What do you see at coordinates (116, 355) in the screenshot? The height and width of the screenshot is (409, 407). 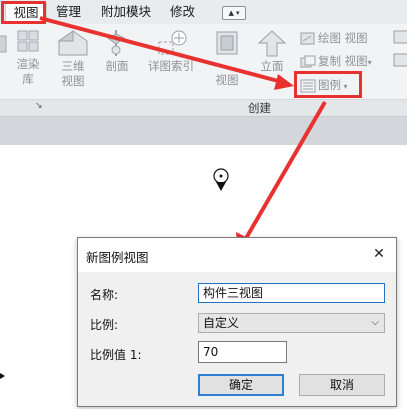 I see `scale-value-label: 比例值 1:` at bounding box center [116, 355].